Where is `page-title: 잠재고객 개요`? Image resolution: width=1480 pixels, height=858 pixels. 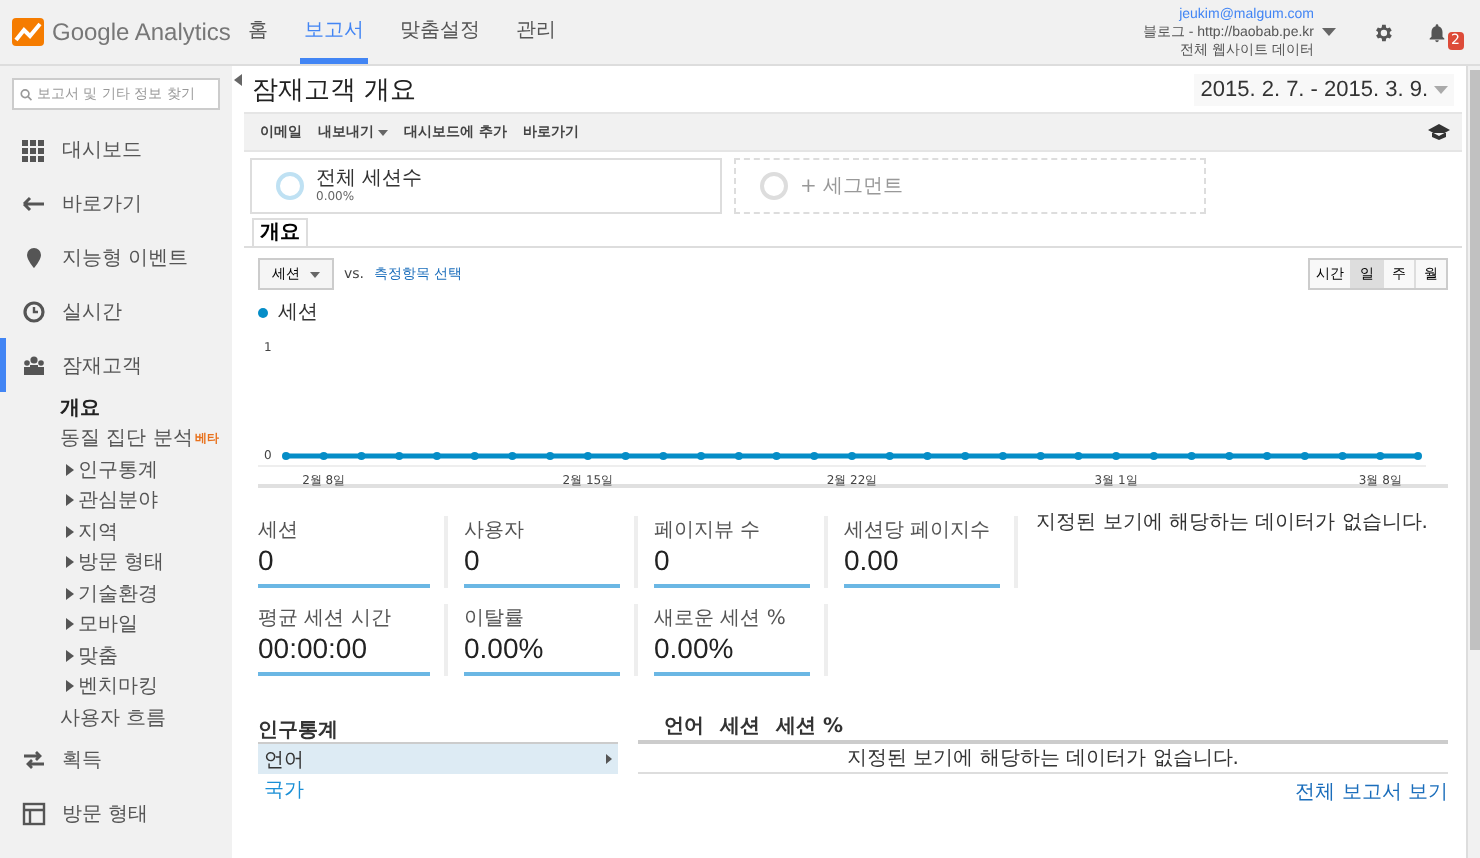 page-title: 잠재고객 개요 is located at coordinates (334, 90).